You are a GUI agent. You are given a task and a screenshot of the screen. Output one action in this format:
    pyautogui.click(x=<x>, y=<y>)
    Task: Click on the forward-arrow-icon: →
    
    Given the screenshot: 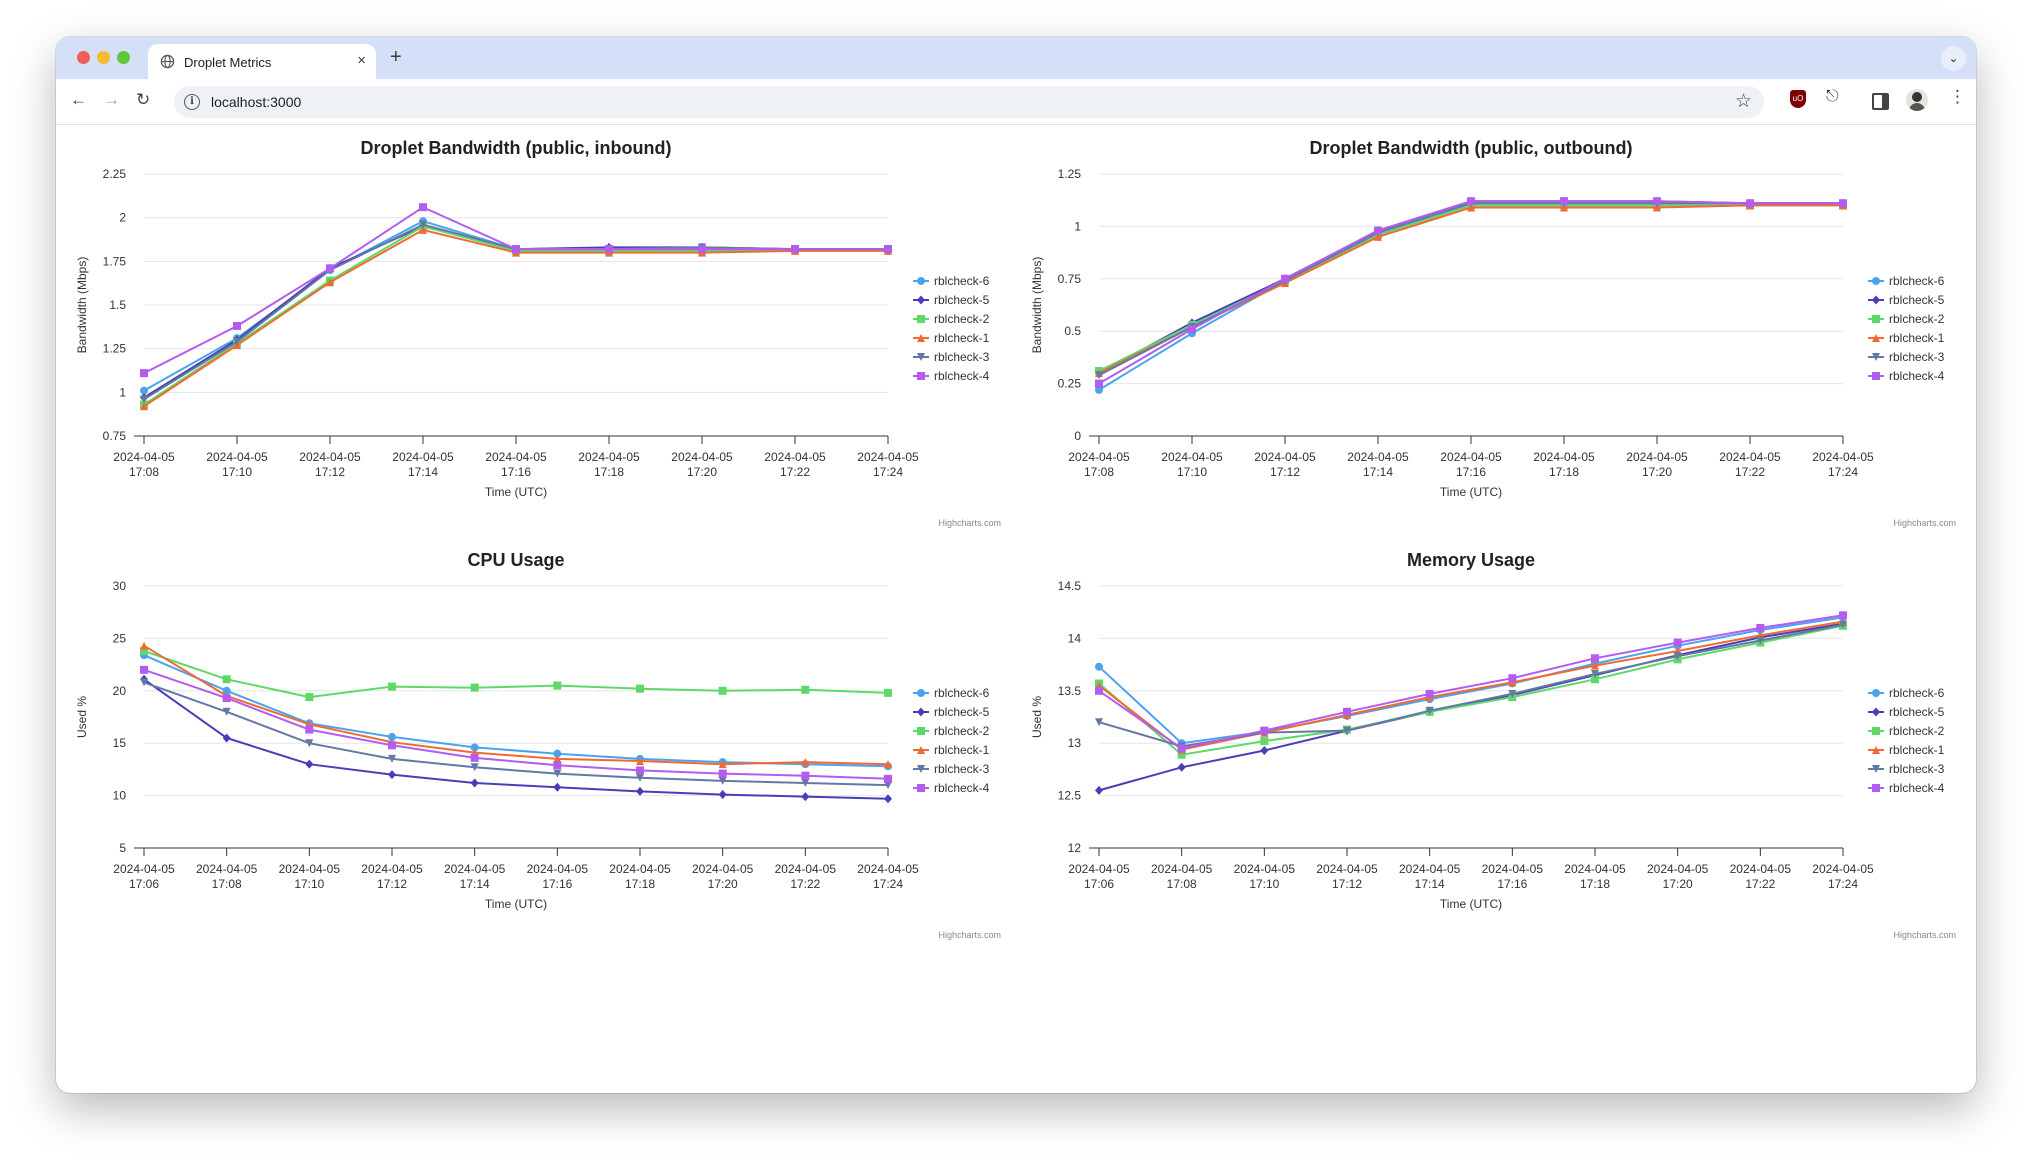 What is the action you would take?
    pyautogui.click(x=111, y=100)
    